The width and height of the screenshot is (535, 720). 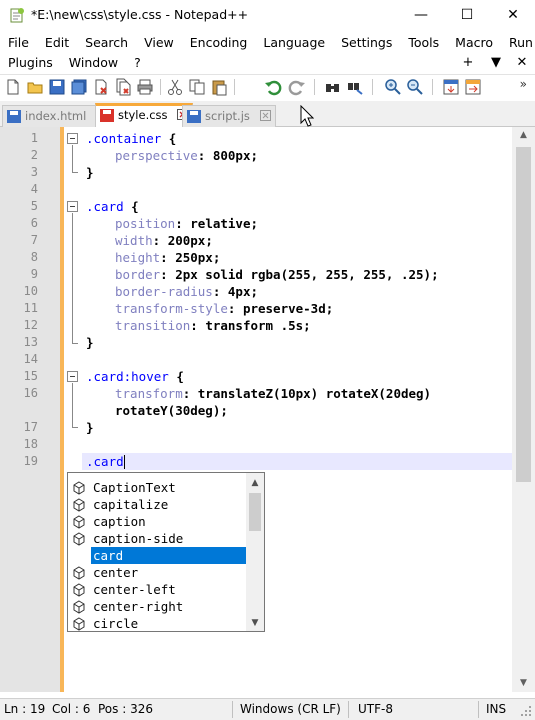 I want to click on tab-close-icon, so click(x=265, y=115).